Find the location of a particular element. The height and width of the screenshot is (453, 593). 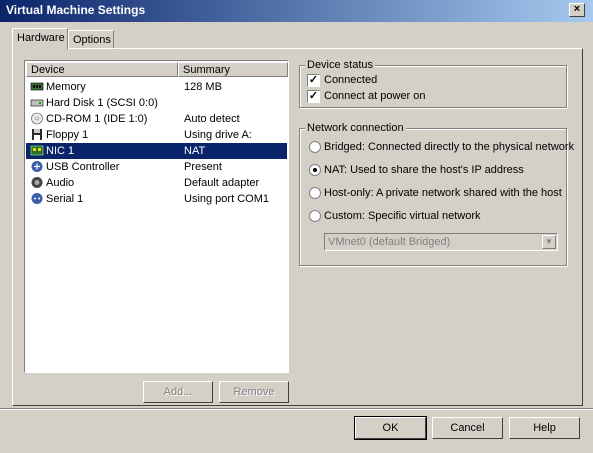

device-row-cdrom: CD-ROM 1 (IDE 1:0) Auto detect is located at coordinates (156, 119).